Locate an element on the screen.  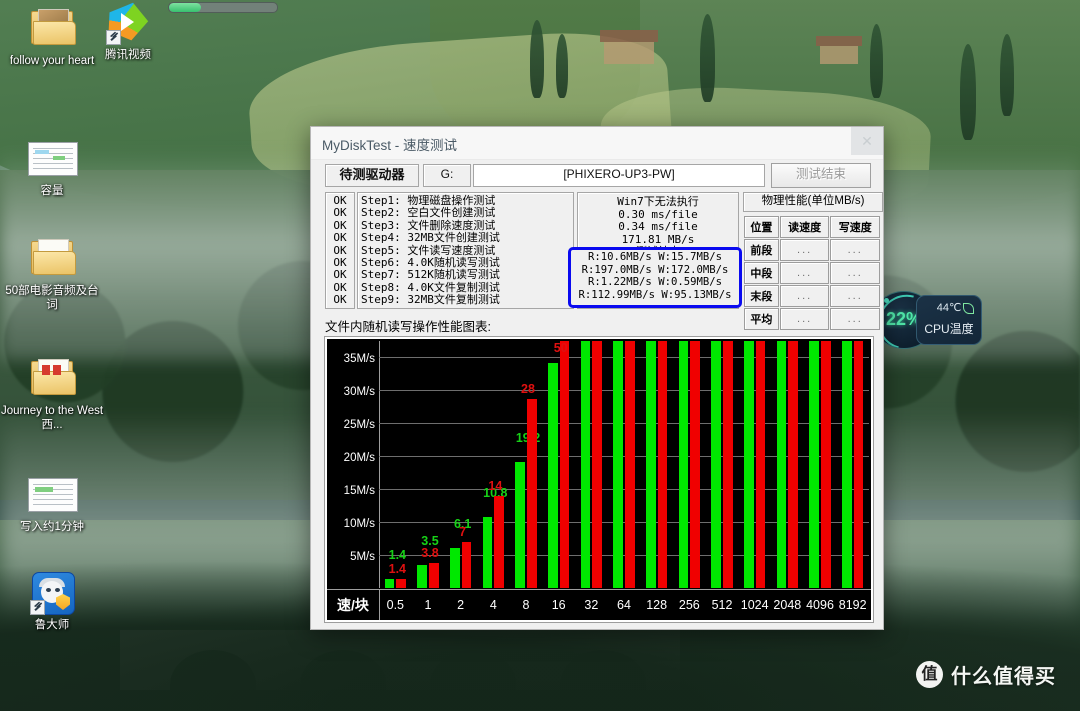
desktop-progress-widget is located at coordinates (223, 7).